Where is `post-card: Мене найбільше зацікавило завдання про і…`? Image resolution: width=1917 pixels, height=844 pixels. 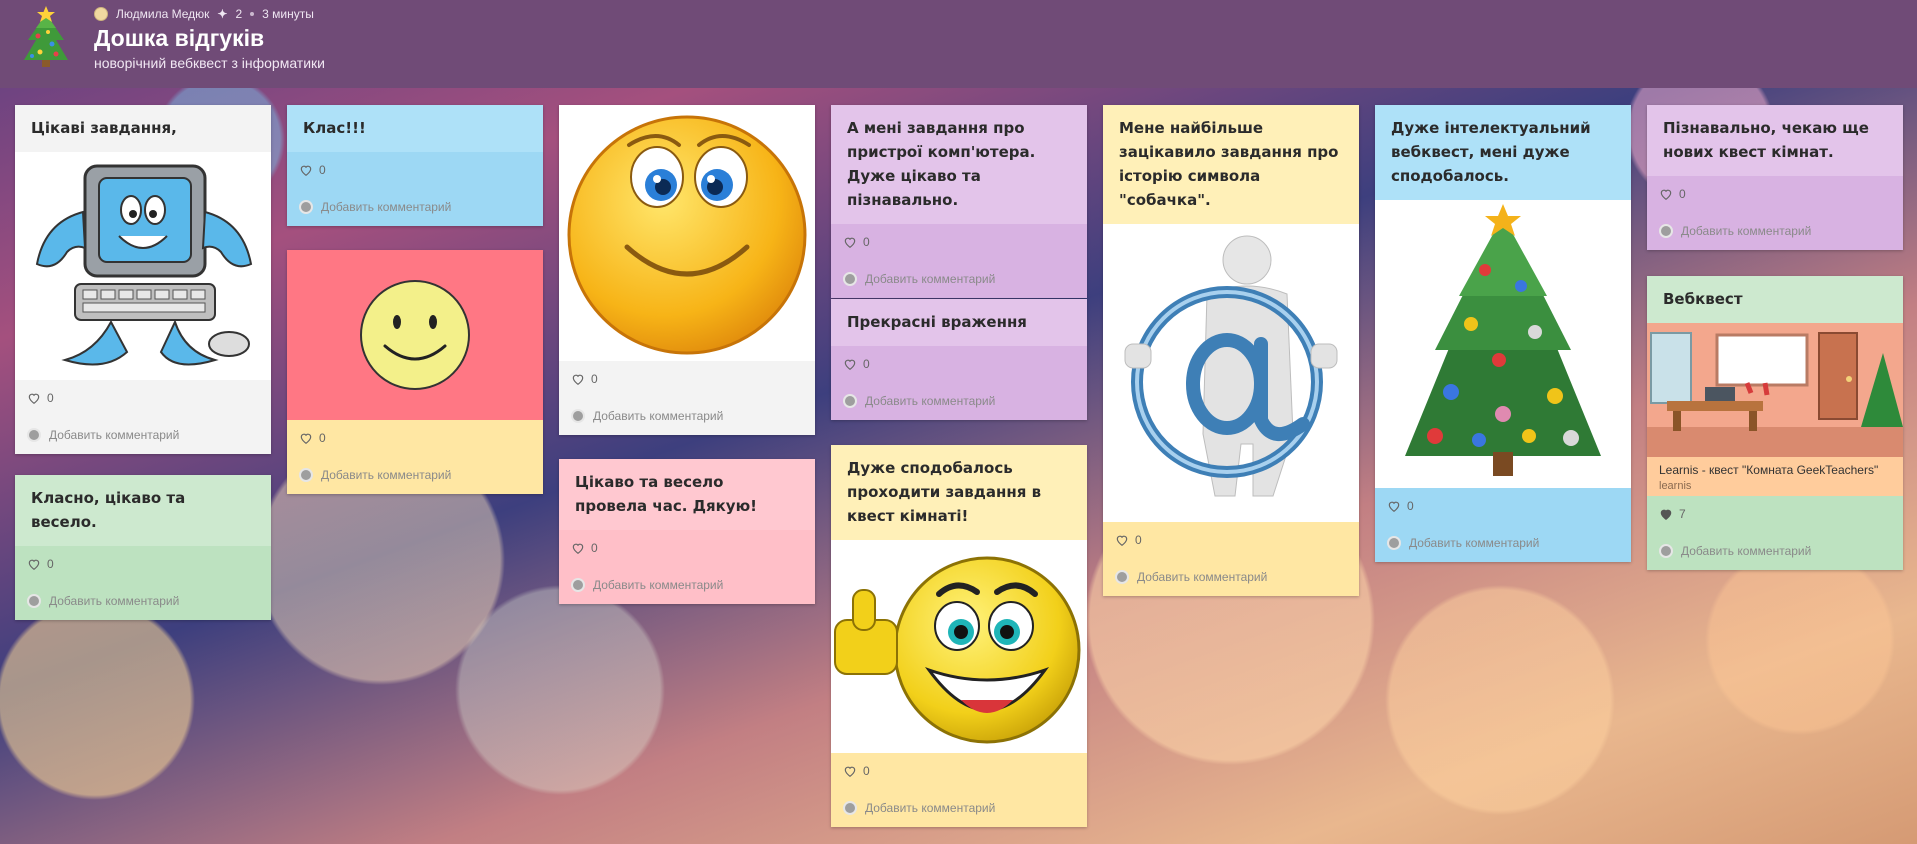 post-card: Мене найбільше зацікавило завдання про і… is located at coordinates (1231, 350).